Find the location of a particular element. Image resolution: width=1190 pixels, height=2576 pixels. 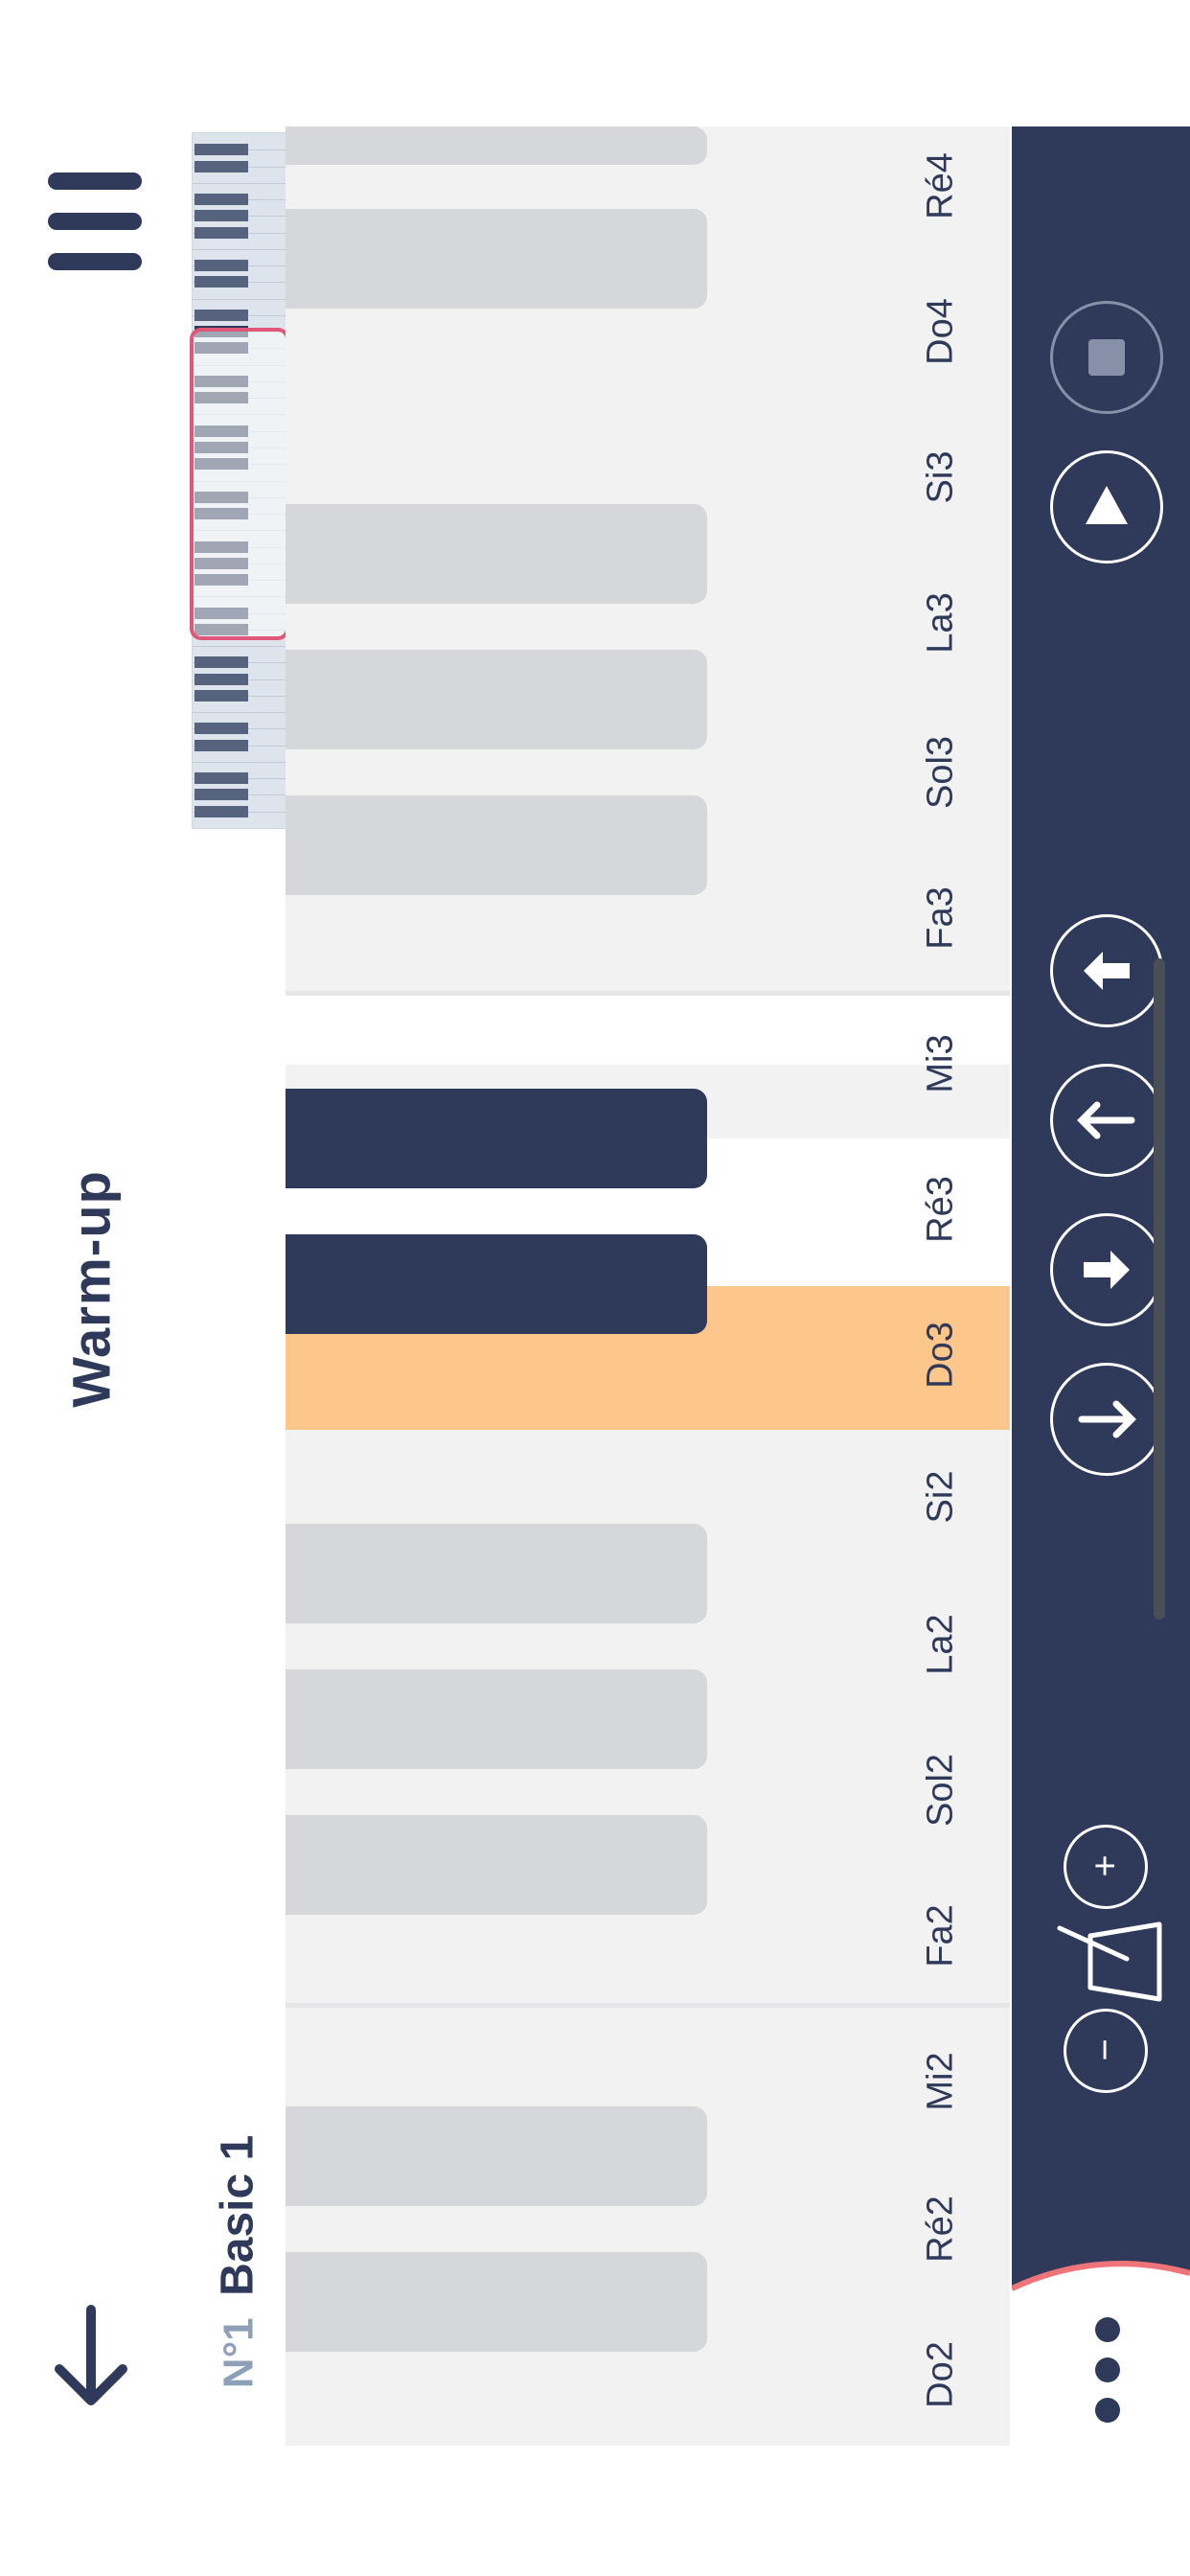

down-button is located at coordinates (1106, 1419).